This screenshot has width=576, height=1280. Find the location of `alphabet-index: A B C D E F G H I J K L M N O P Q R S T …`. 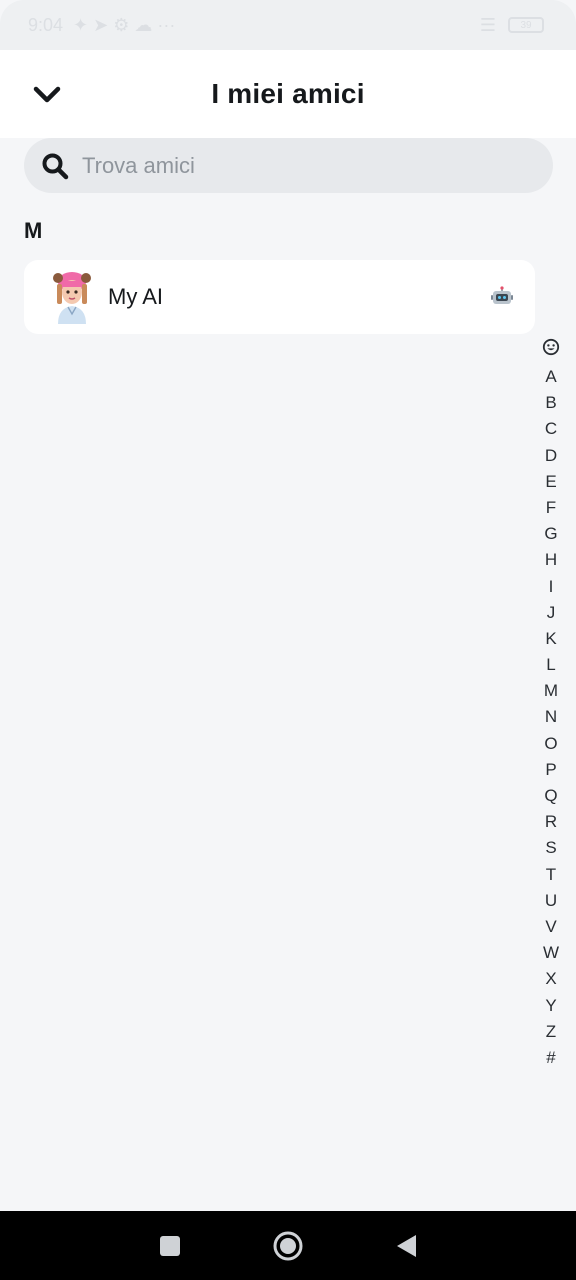

alphabet-index: A B C D E F G H I J K L M N O P Q R S T … is located at coordinates (551, 703).